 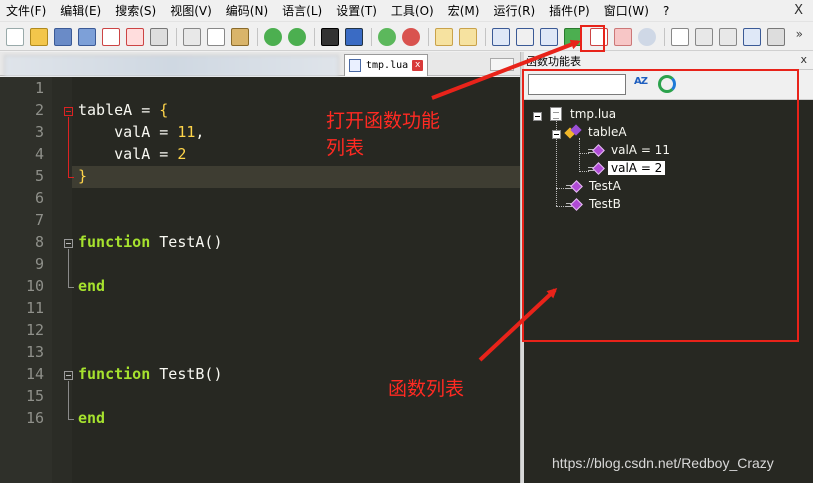 I want to click on undo-icon, so click(x=273, y=36).